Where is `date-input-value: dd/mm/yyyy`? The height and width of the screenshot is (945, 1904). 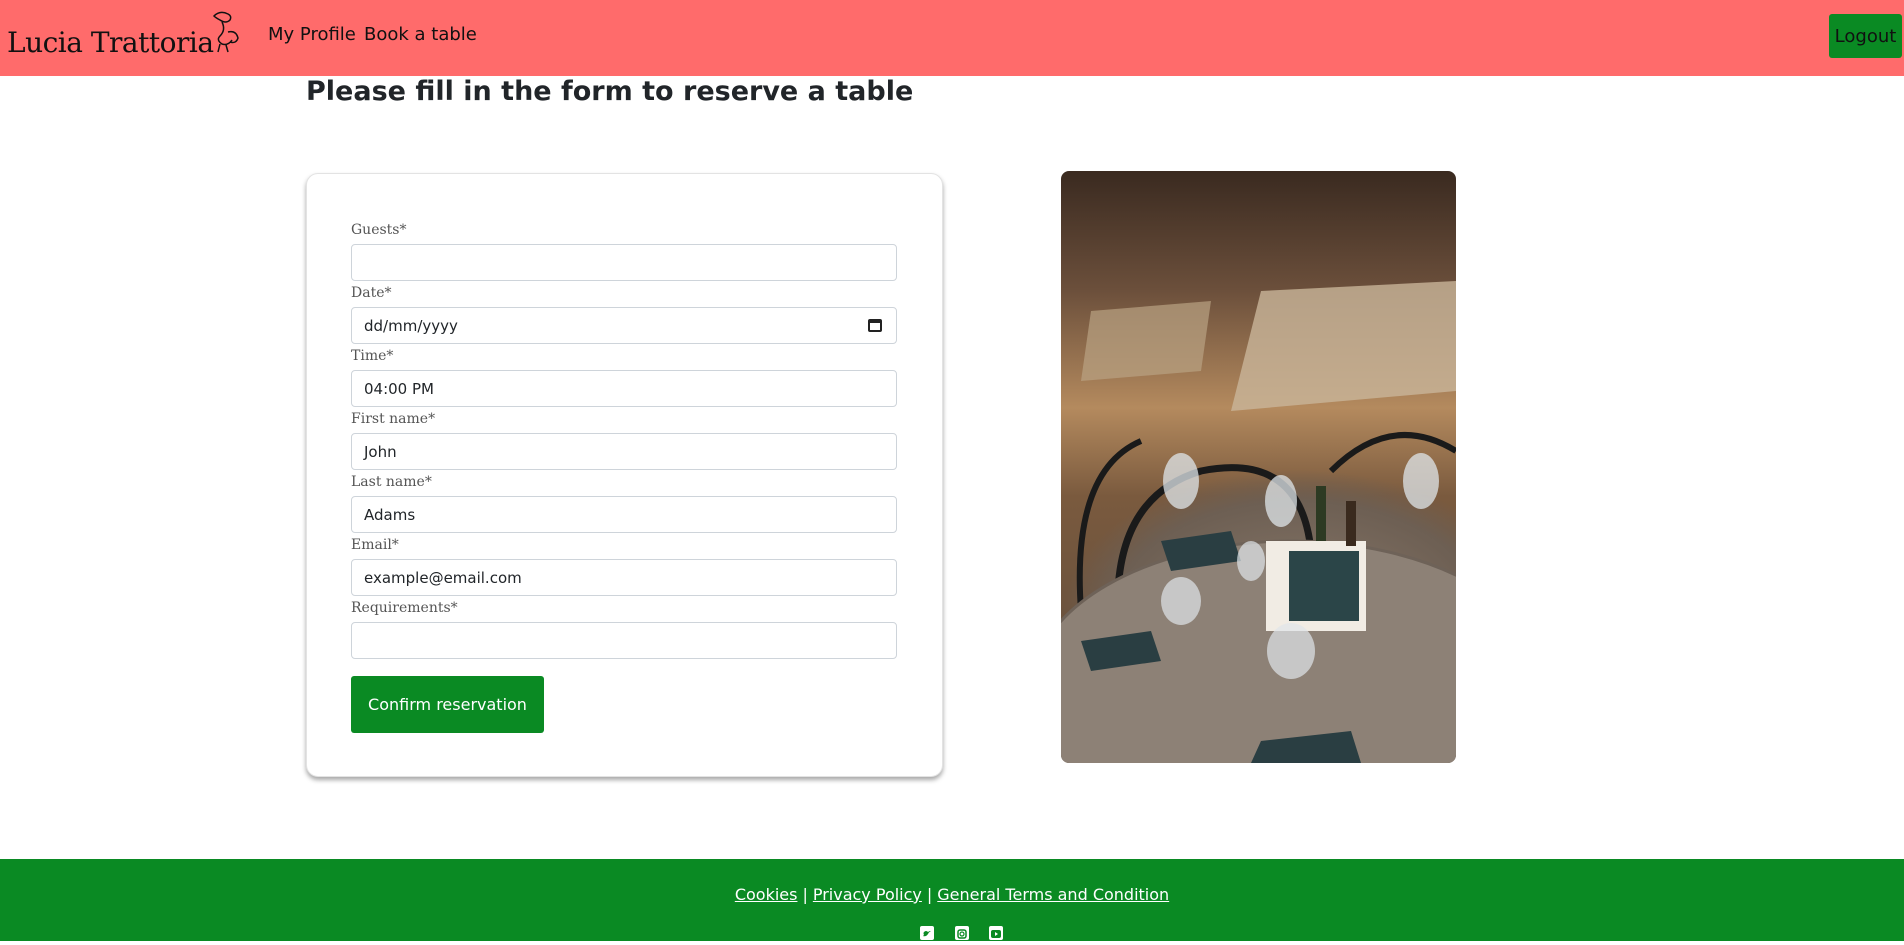
date-input-value: dd/mm/yyyy is located at coordinates (411, 325).